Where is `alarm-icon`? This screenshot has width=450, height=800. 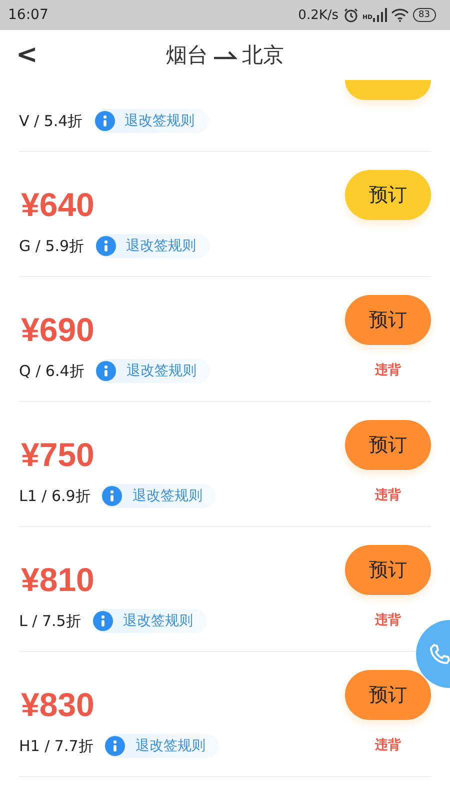 alarm-icon is located at coordinates (350, 15).